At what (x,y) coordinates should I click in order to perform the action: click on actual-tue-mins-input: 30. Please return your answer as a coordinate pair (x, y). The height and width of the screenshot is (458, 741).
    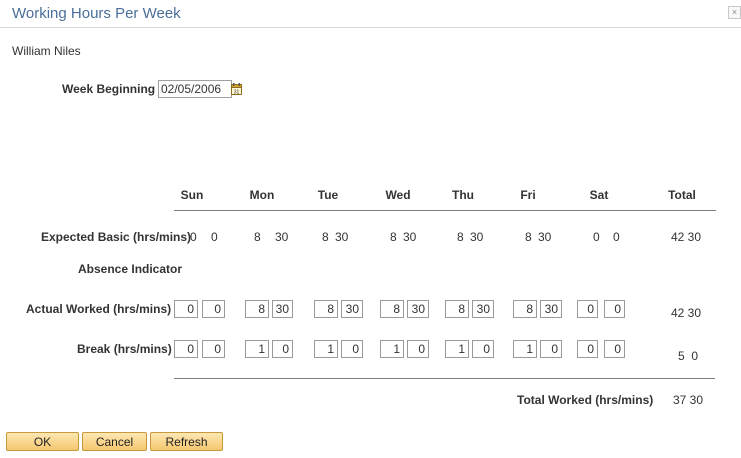
    Looking at the image, I should click on (352, 309).